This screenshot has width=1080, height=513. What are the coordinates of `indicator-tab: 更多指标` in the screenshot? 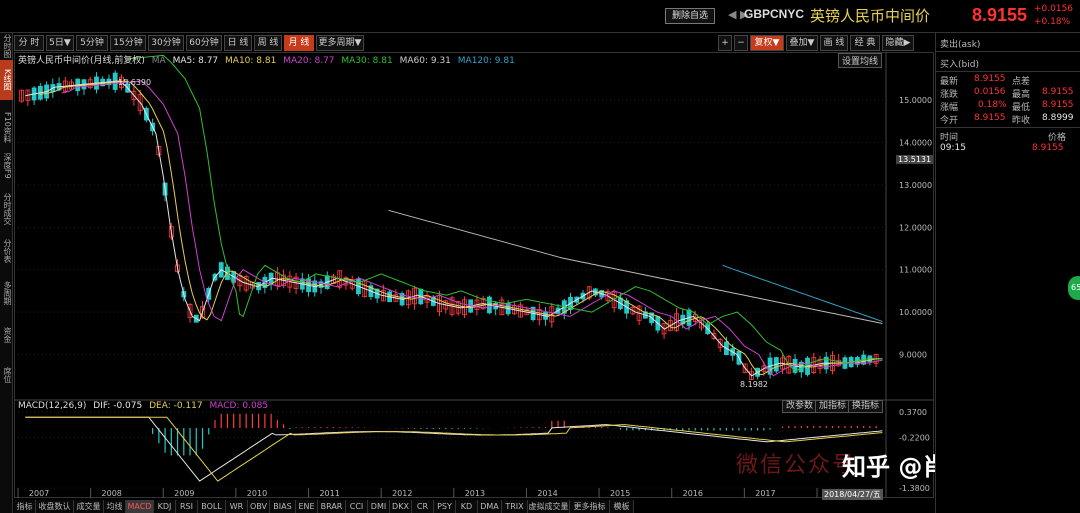 It's located at (590, 506).